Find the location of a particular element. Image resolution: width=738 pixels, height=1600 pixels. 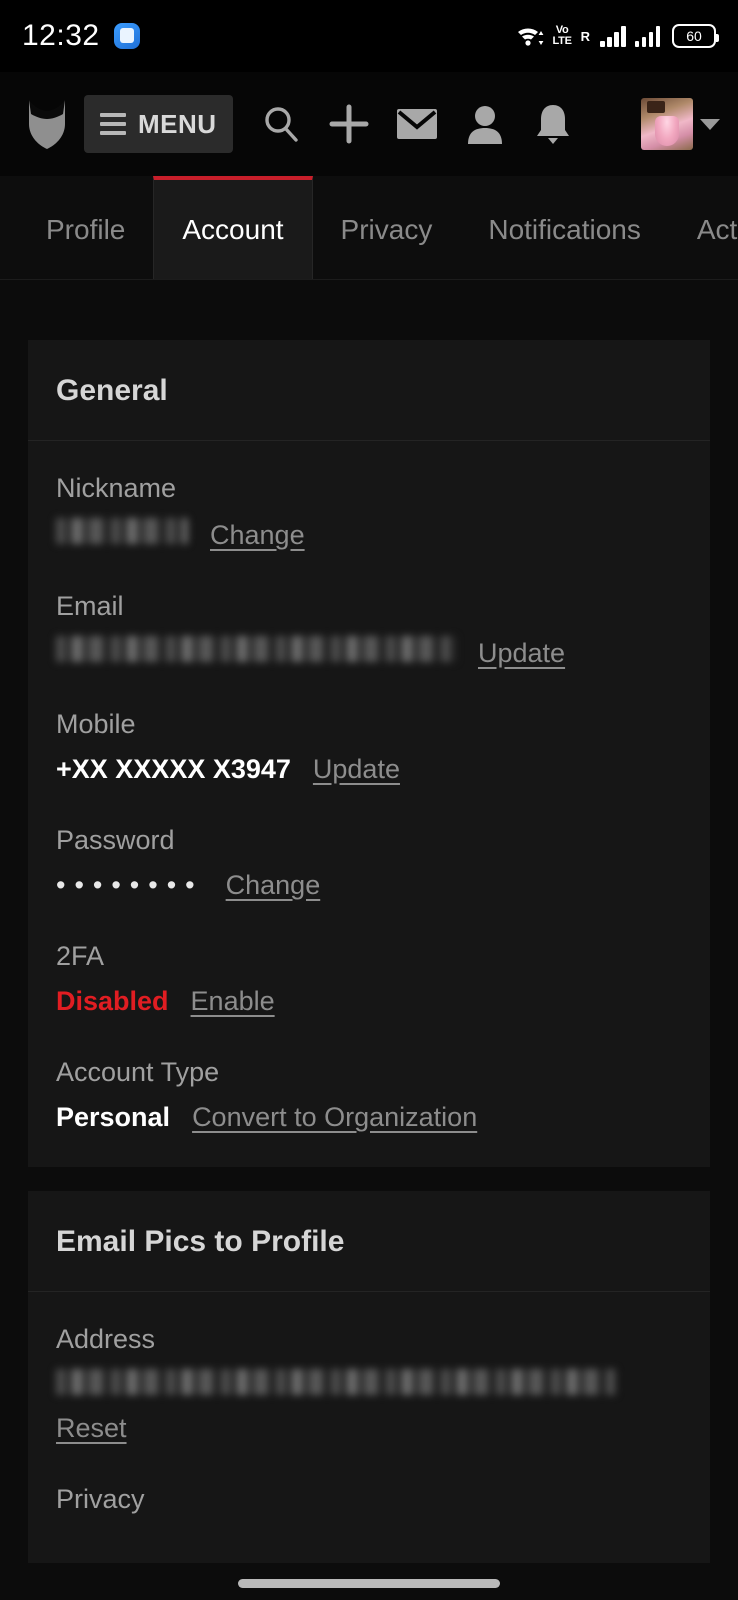

tab-privacy-label: Privacy is located at coordinates (386, 229).